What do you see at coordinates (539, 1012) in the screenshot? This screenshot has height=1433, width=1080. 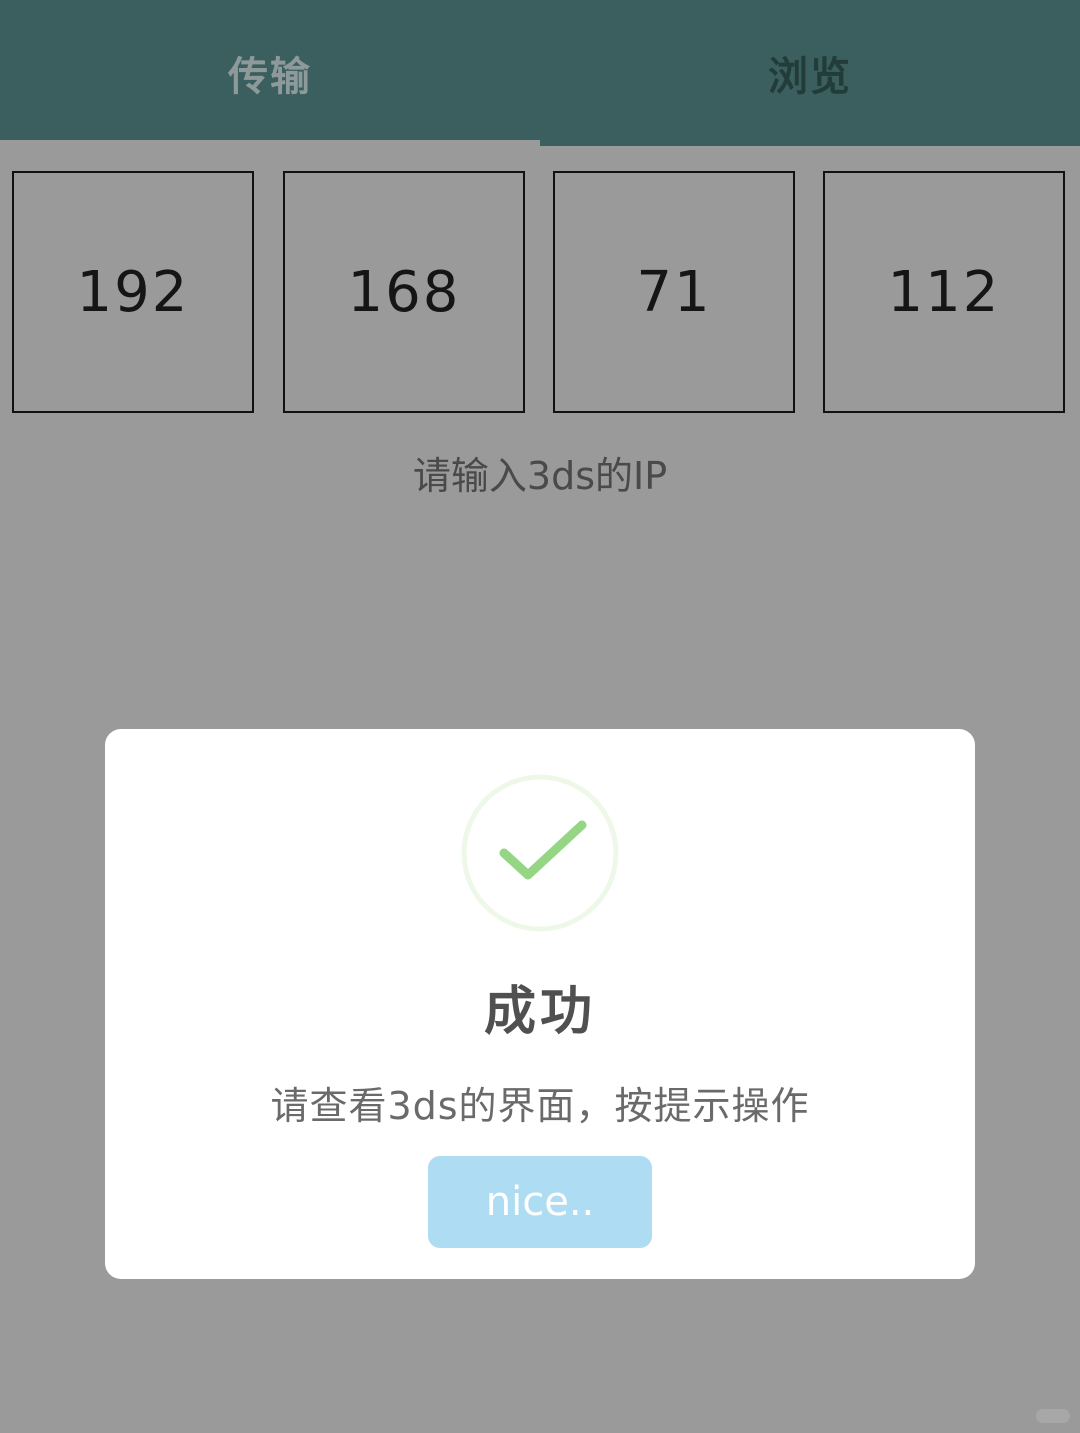 I see `dialog-title: 成功` at bounding box center [539, 1012].